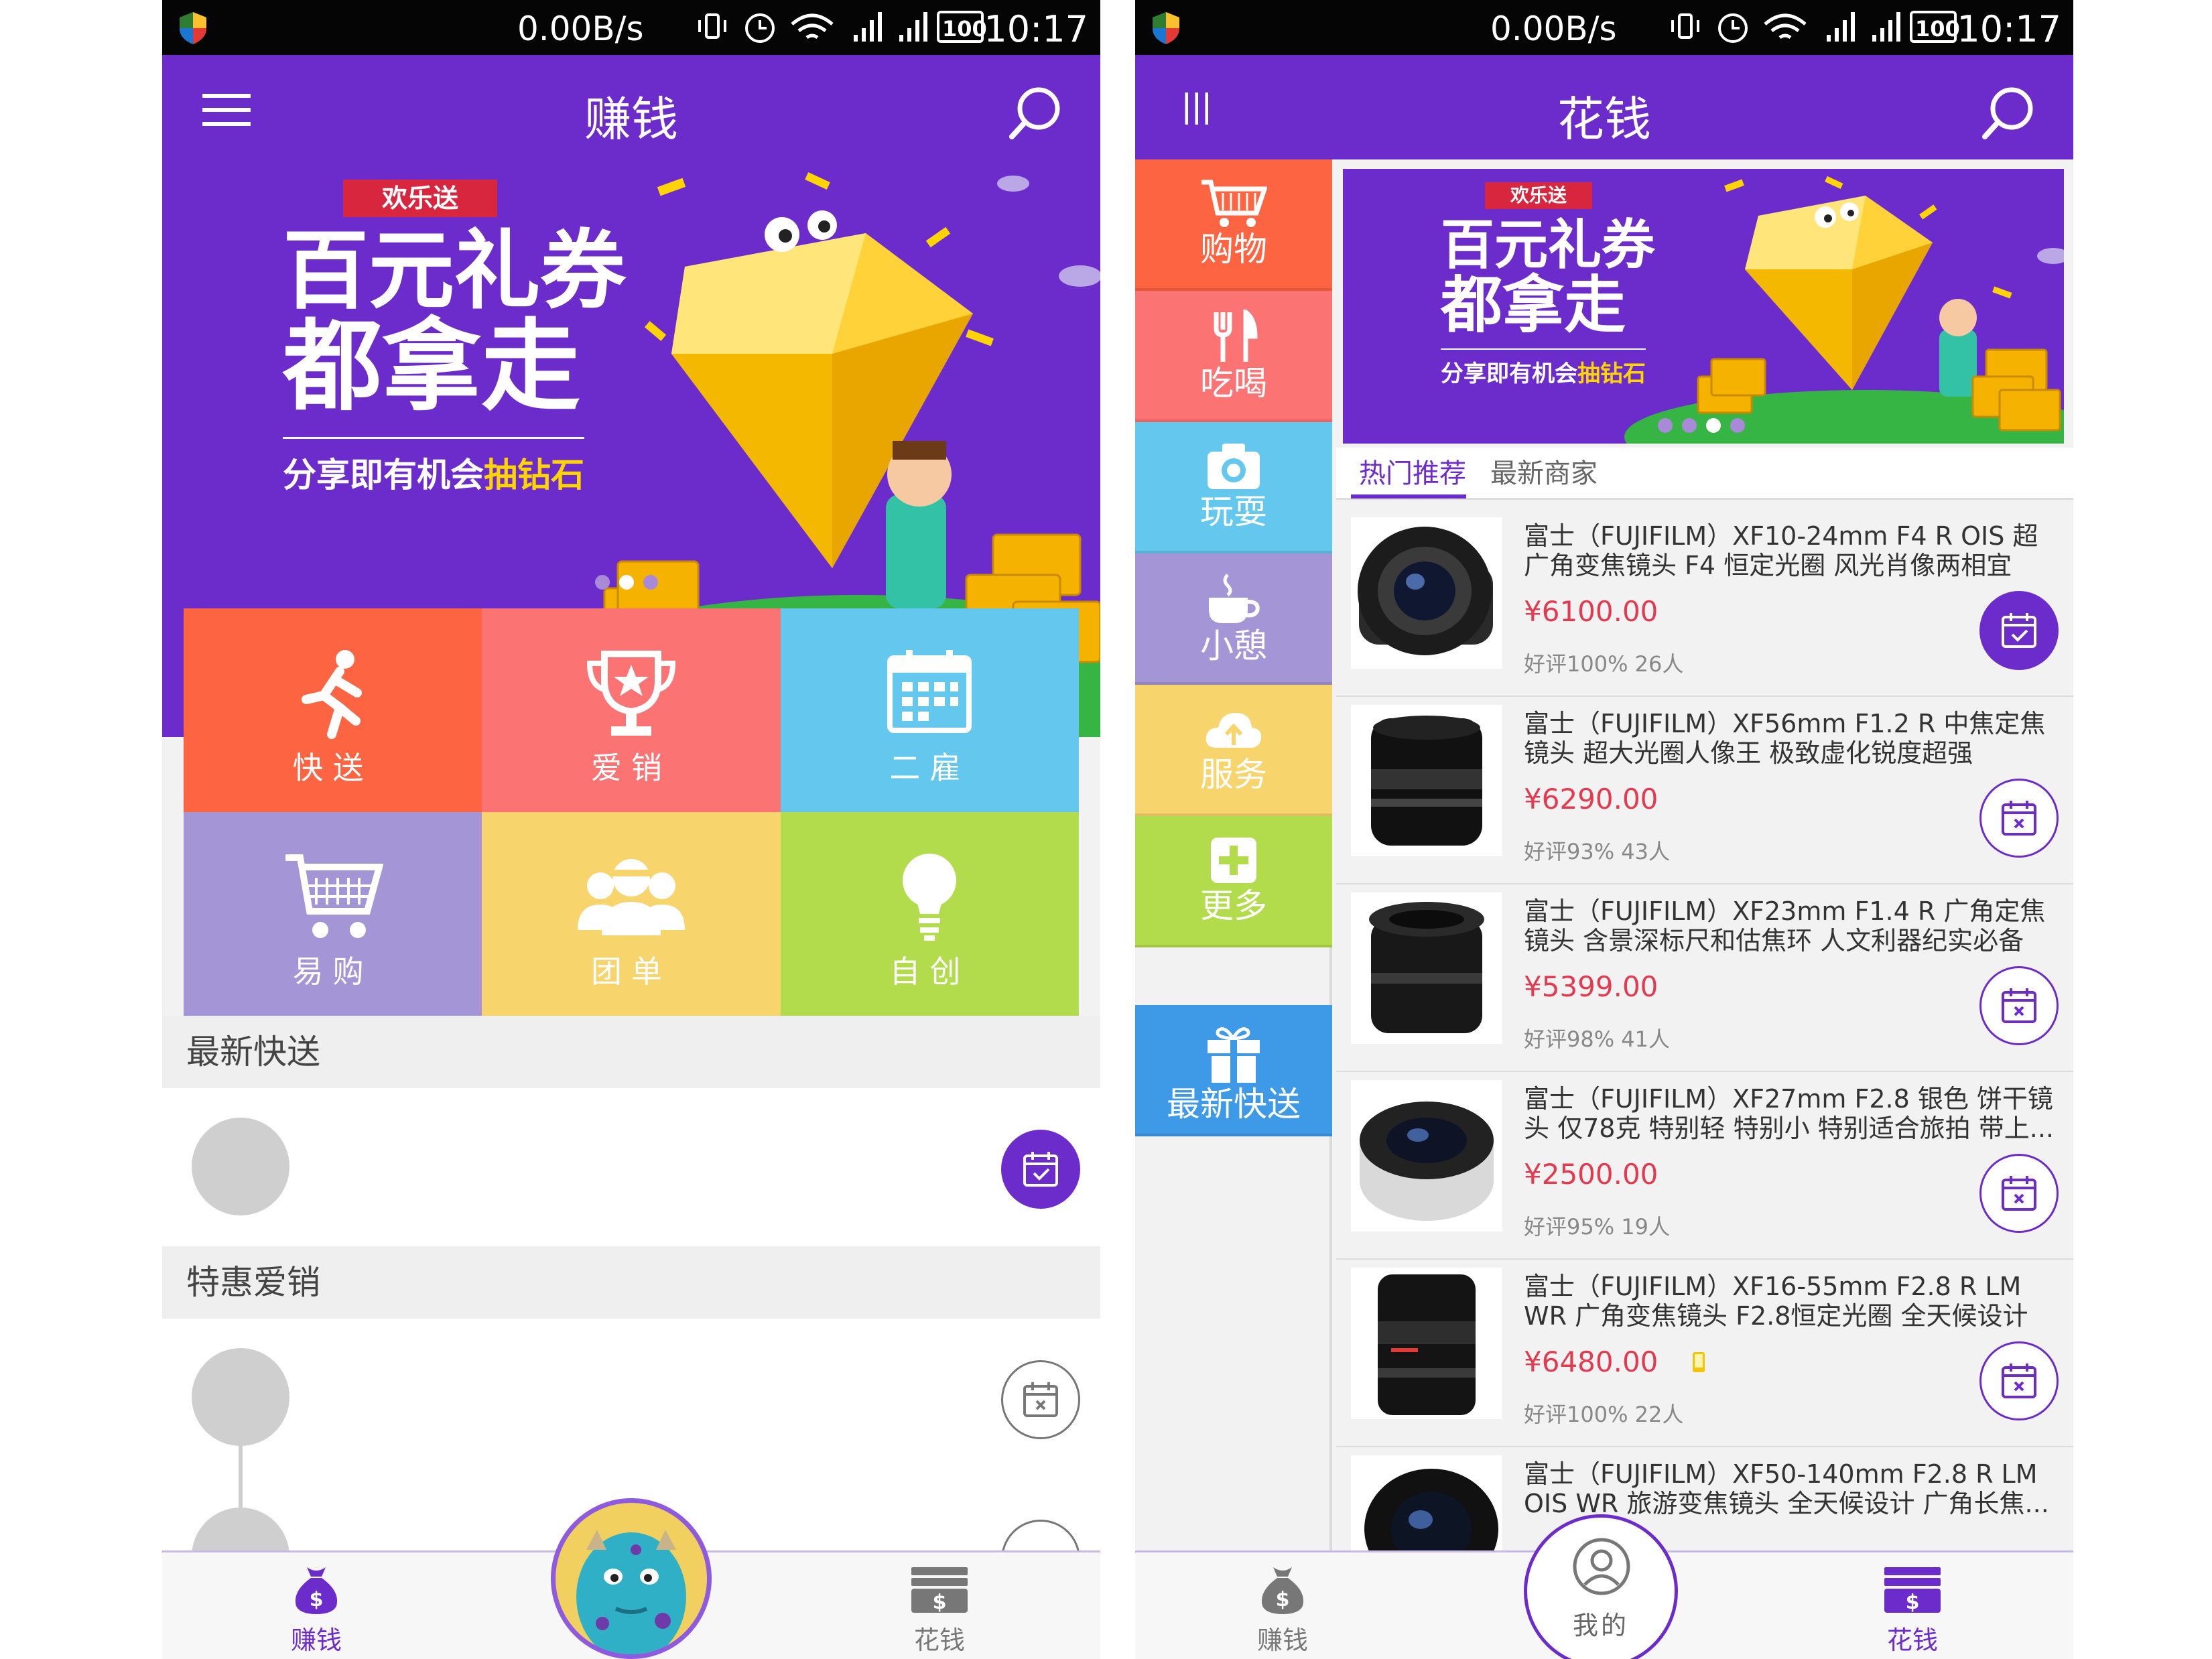 This screenshot has width=2212, height=1659. What do you see at coordinates (420, 198) in the screenshot?
I see `banner-ribbon: 欢乐送` at bounding box center [420, 198].